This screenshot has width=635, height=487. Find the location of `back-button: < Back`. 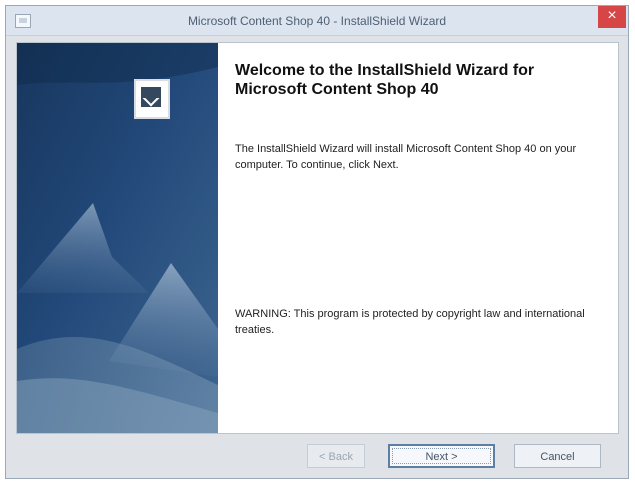

back-button: < Back is located at coordinates (336, 456).